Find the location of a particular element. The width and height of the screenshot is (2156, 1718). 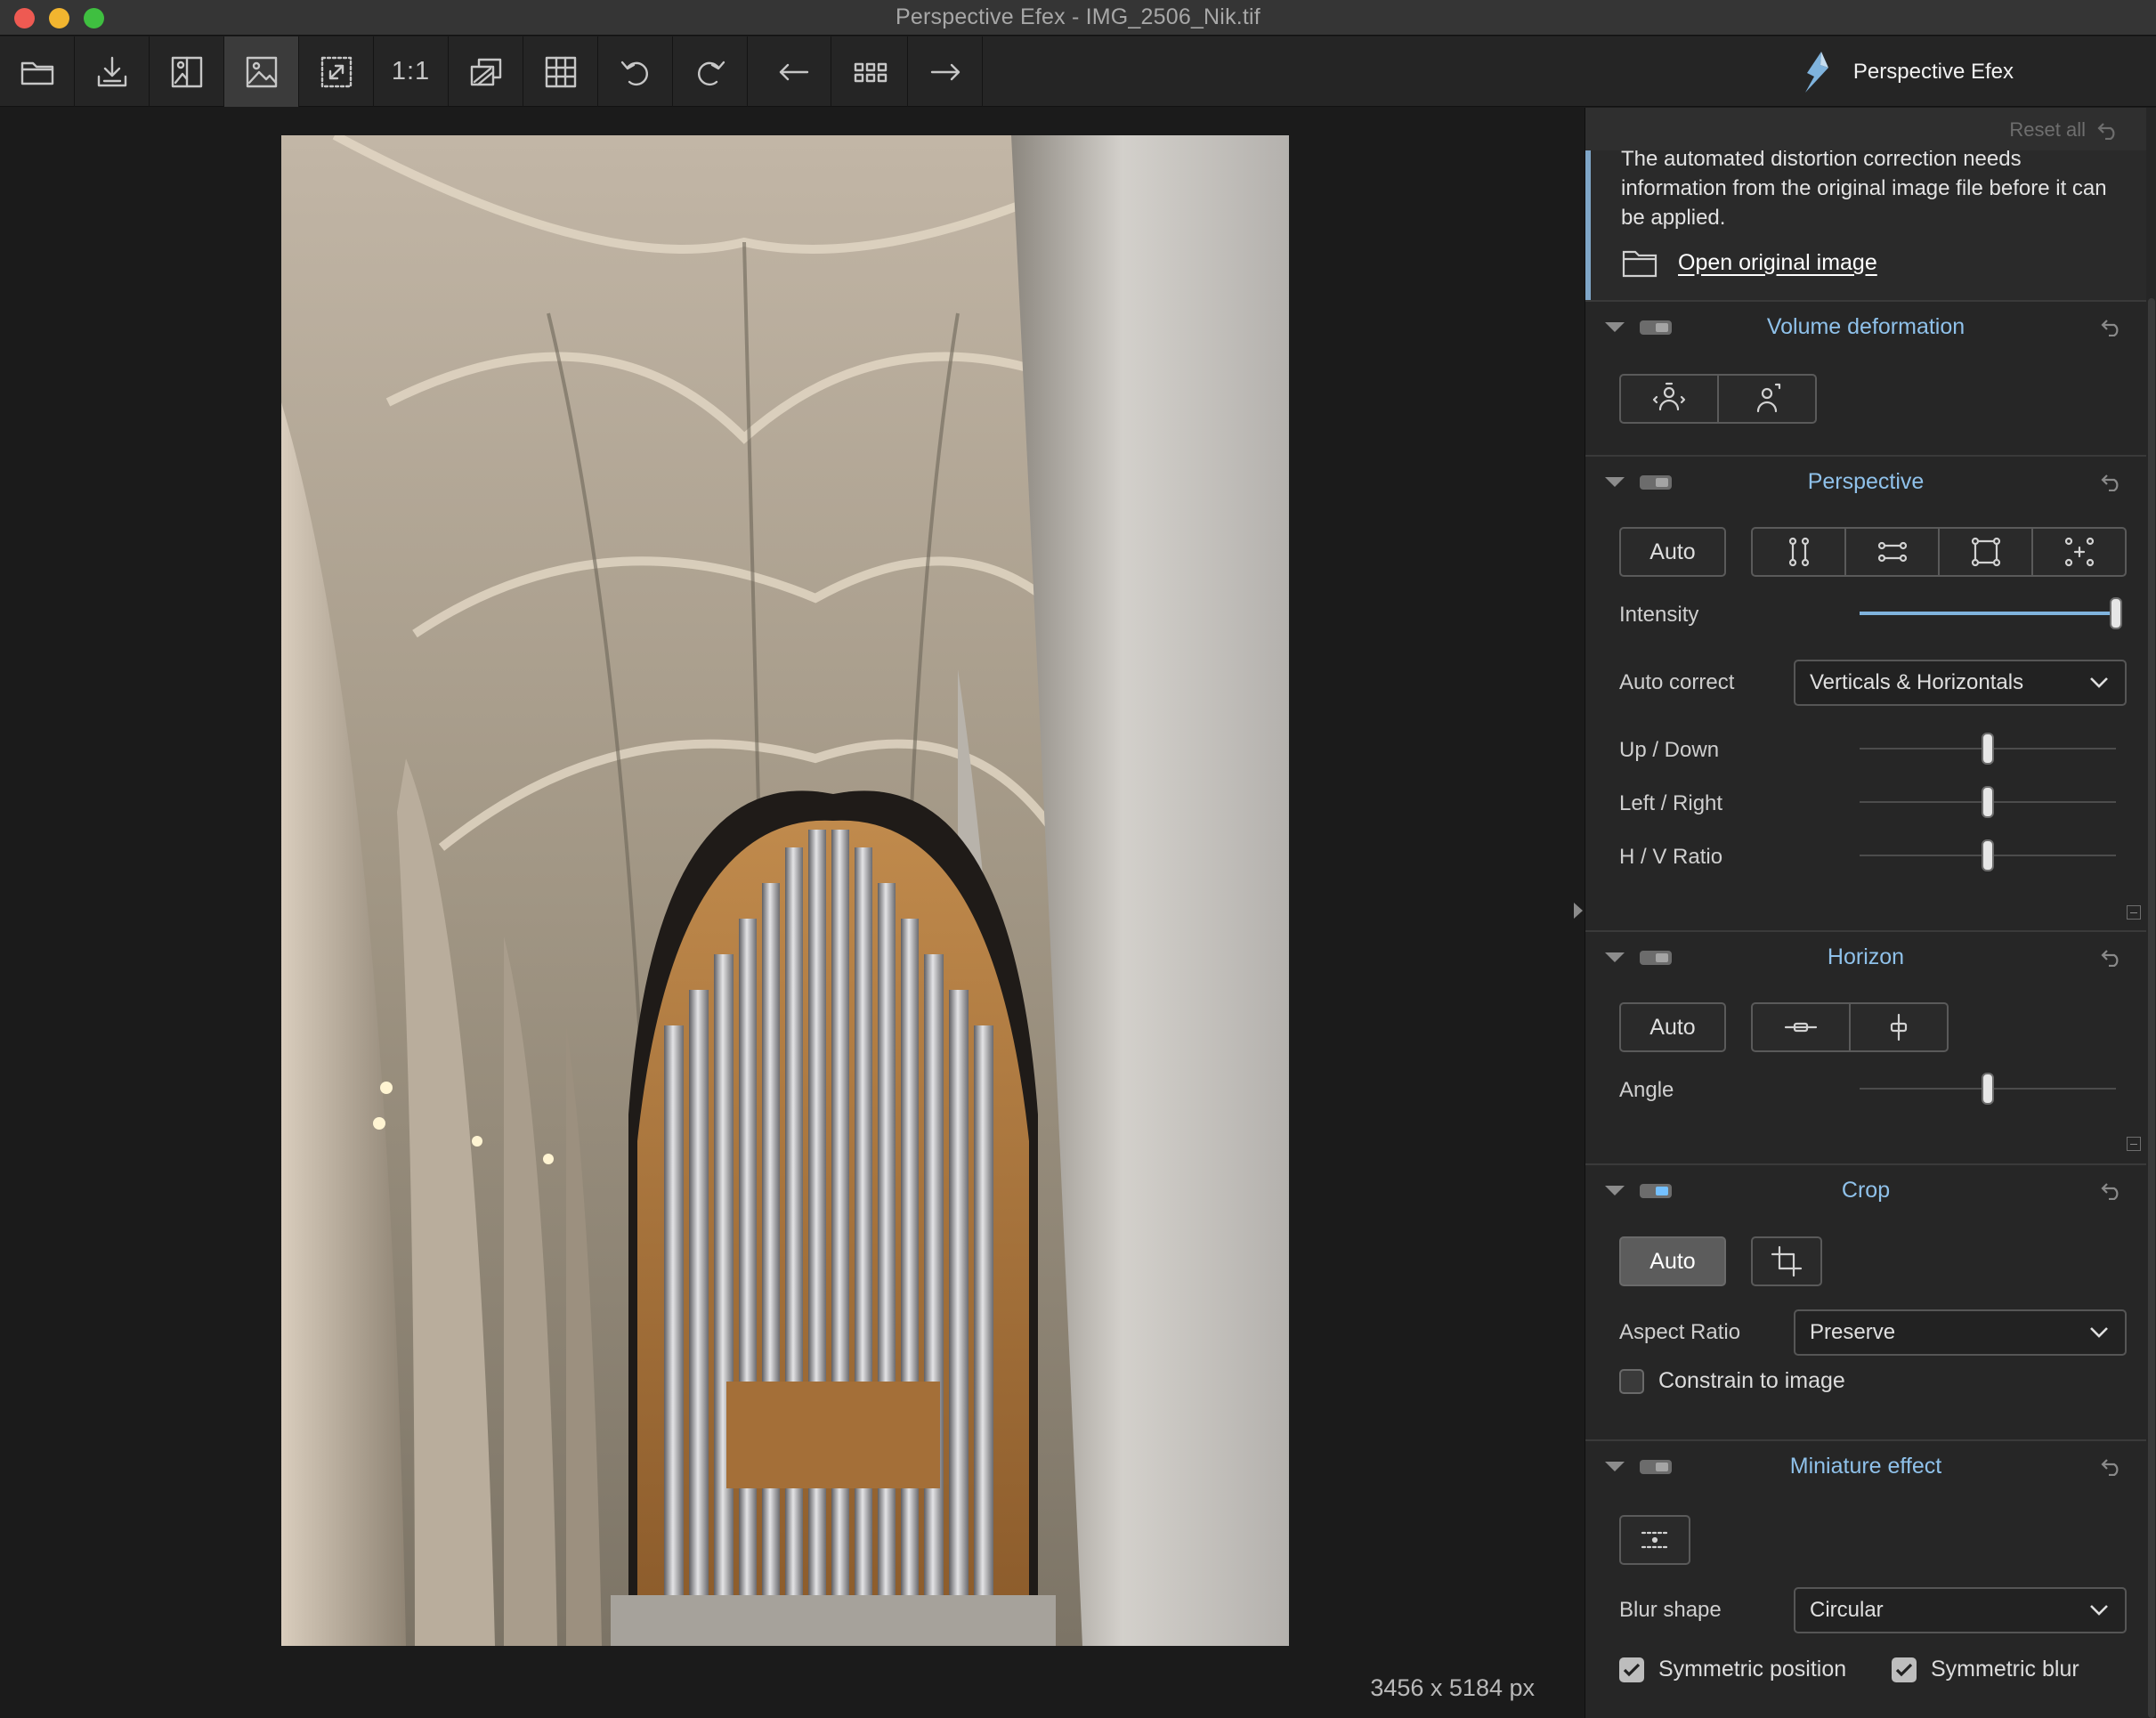

minimize-window-button is located at coordinates (59, 18).